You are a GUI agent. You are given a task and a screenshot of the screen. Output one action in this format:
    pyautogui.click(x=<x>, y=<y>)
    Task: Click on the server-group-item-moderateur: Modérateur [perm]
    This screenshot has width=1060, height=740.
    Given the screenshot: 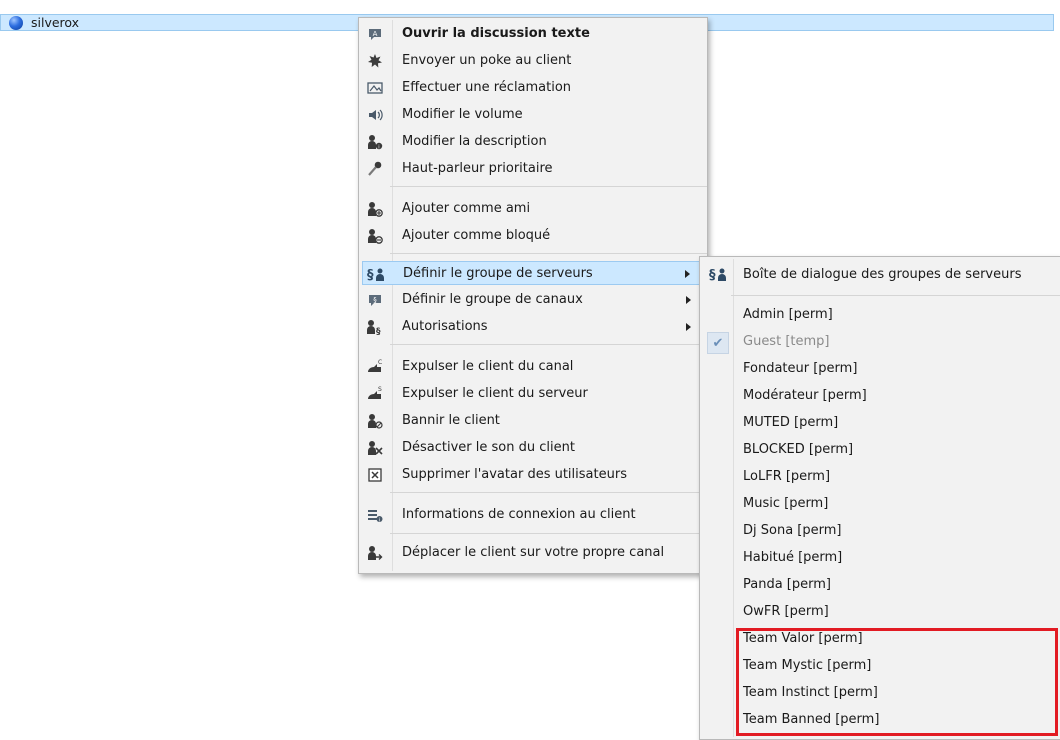 What is the action you would take?
    pyautogui.click(x=880, y=397)
    